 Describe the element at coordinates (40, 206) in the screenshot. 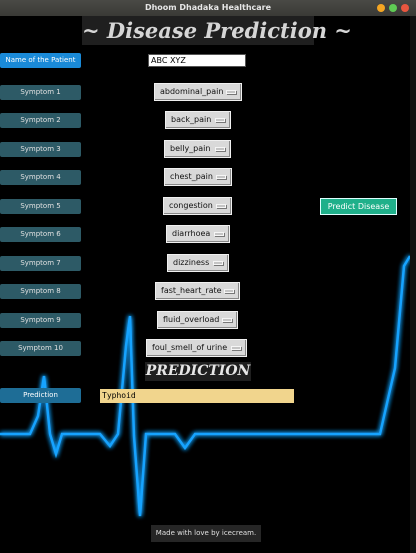

I see `symptom-5-label: Symptom 5` at that location.